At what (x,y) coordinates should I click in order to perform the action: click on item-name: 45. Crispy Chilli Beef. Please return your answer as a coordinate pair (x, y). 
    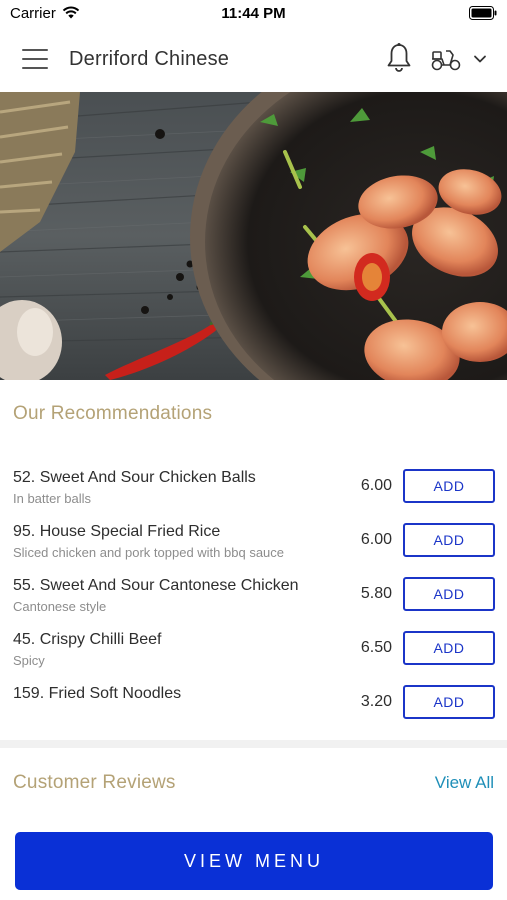
    Looking at the image, I should click on (87, 639).